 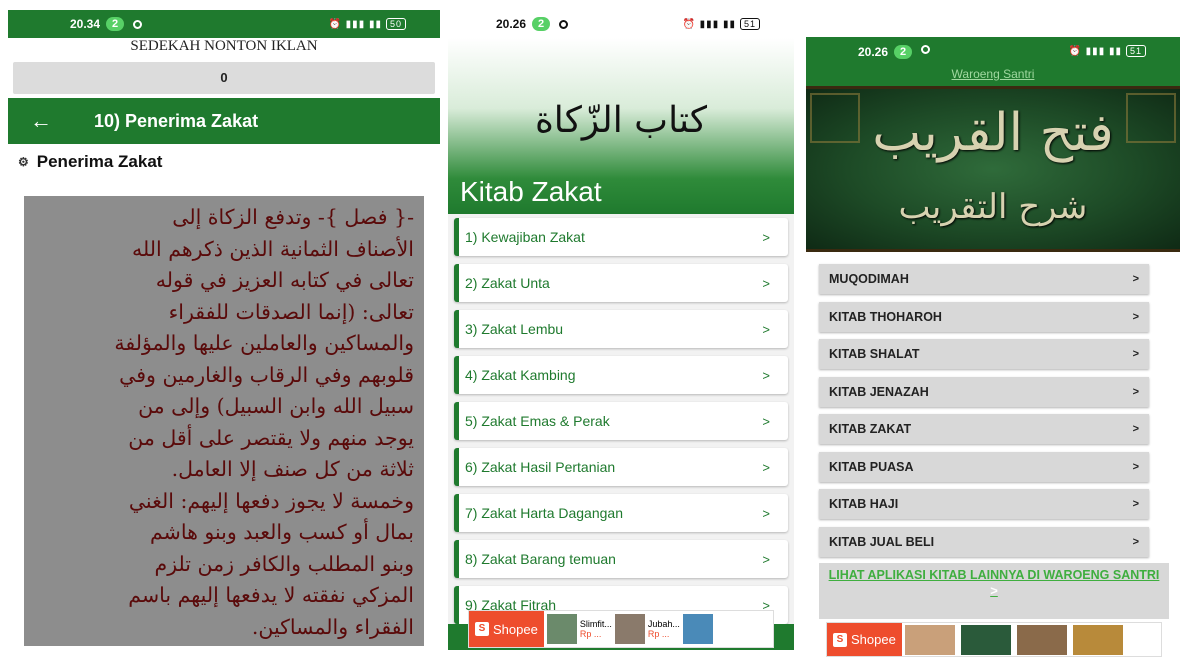 What do you see at coordinates (264, 343) in the screenshot?
I see `arabic-line: والمساكين والعاملين عليها والمؤلفة` at bounding box center [264, 343].